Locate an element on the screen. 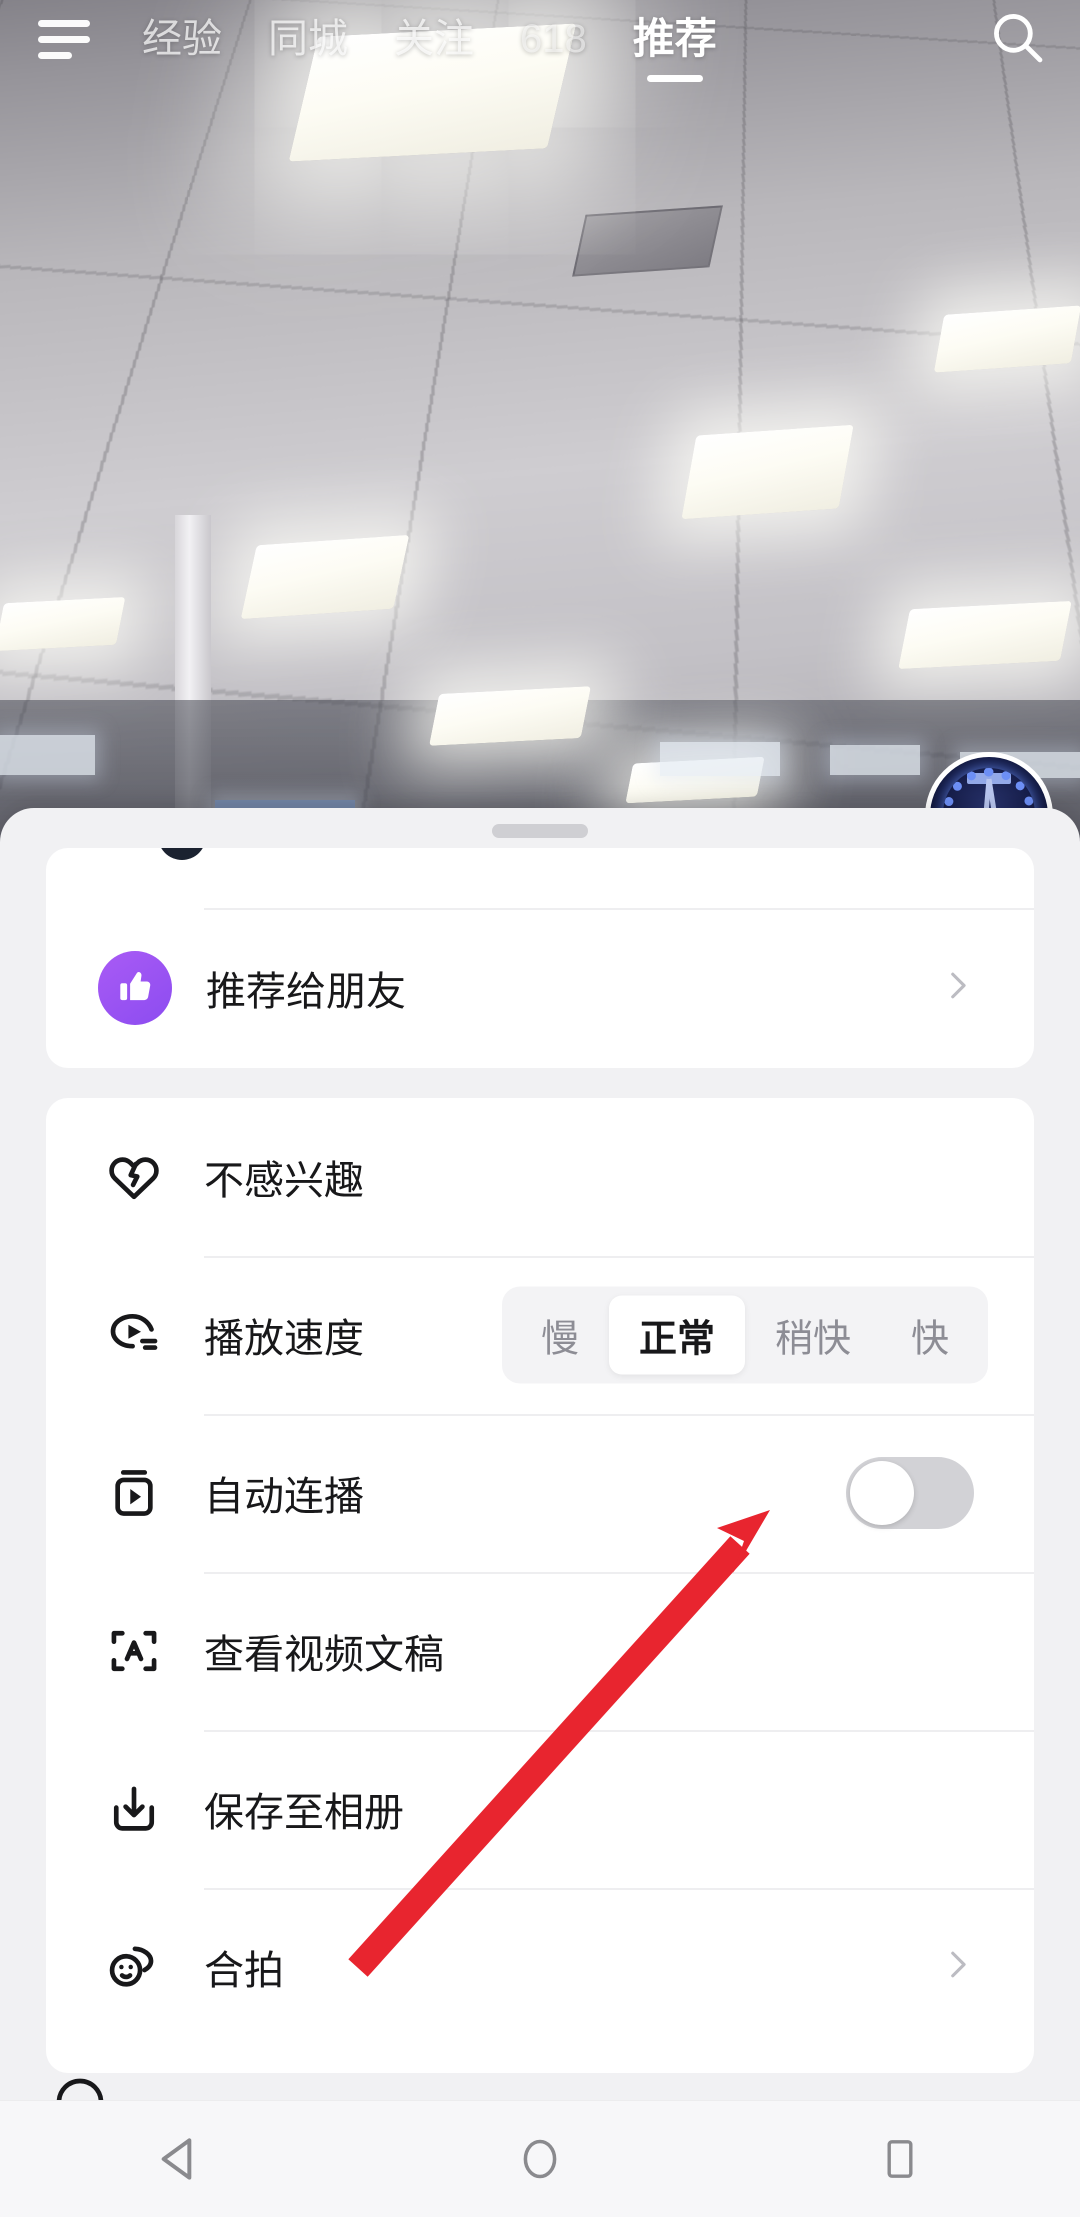 The width and height of the screenshot is (1080, 2217). nav-tab-label: 关注 is located at coordinates (434, 39).